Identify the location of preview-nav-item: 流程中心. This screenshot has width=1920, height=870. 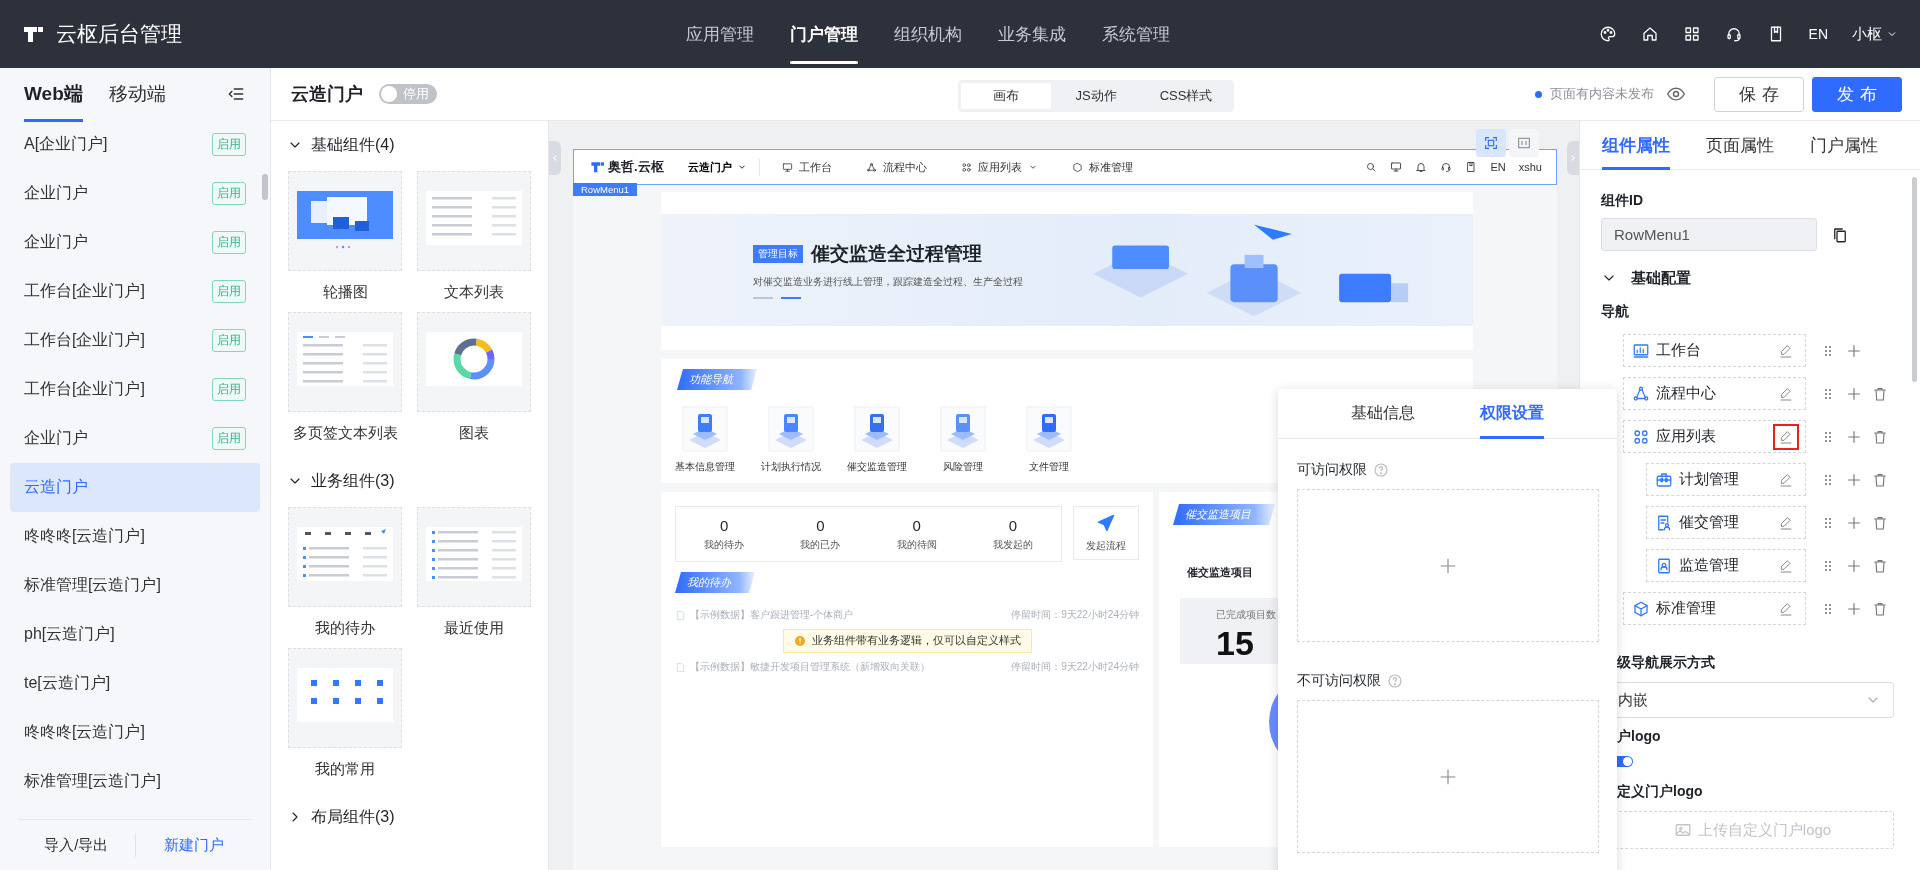
(896, 167).